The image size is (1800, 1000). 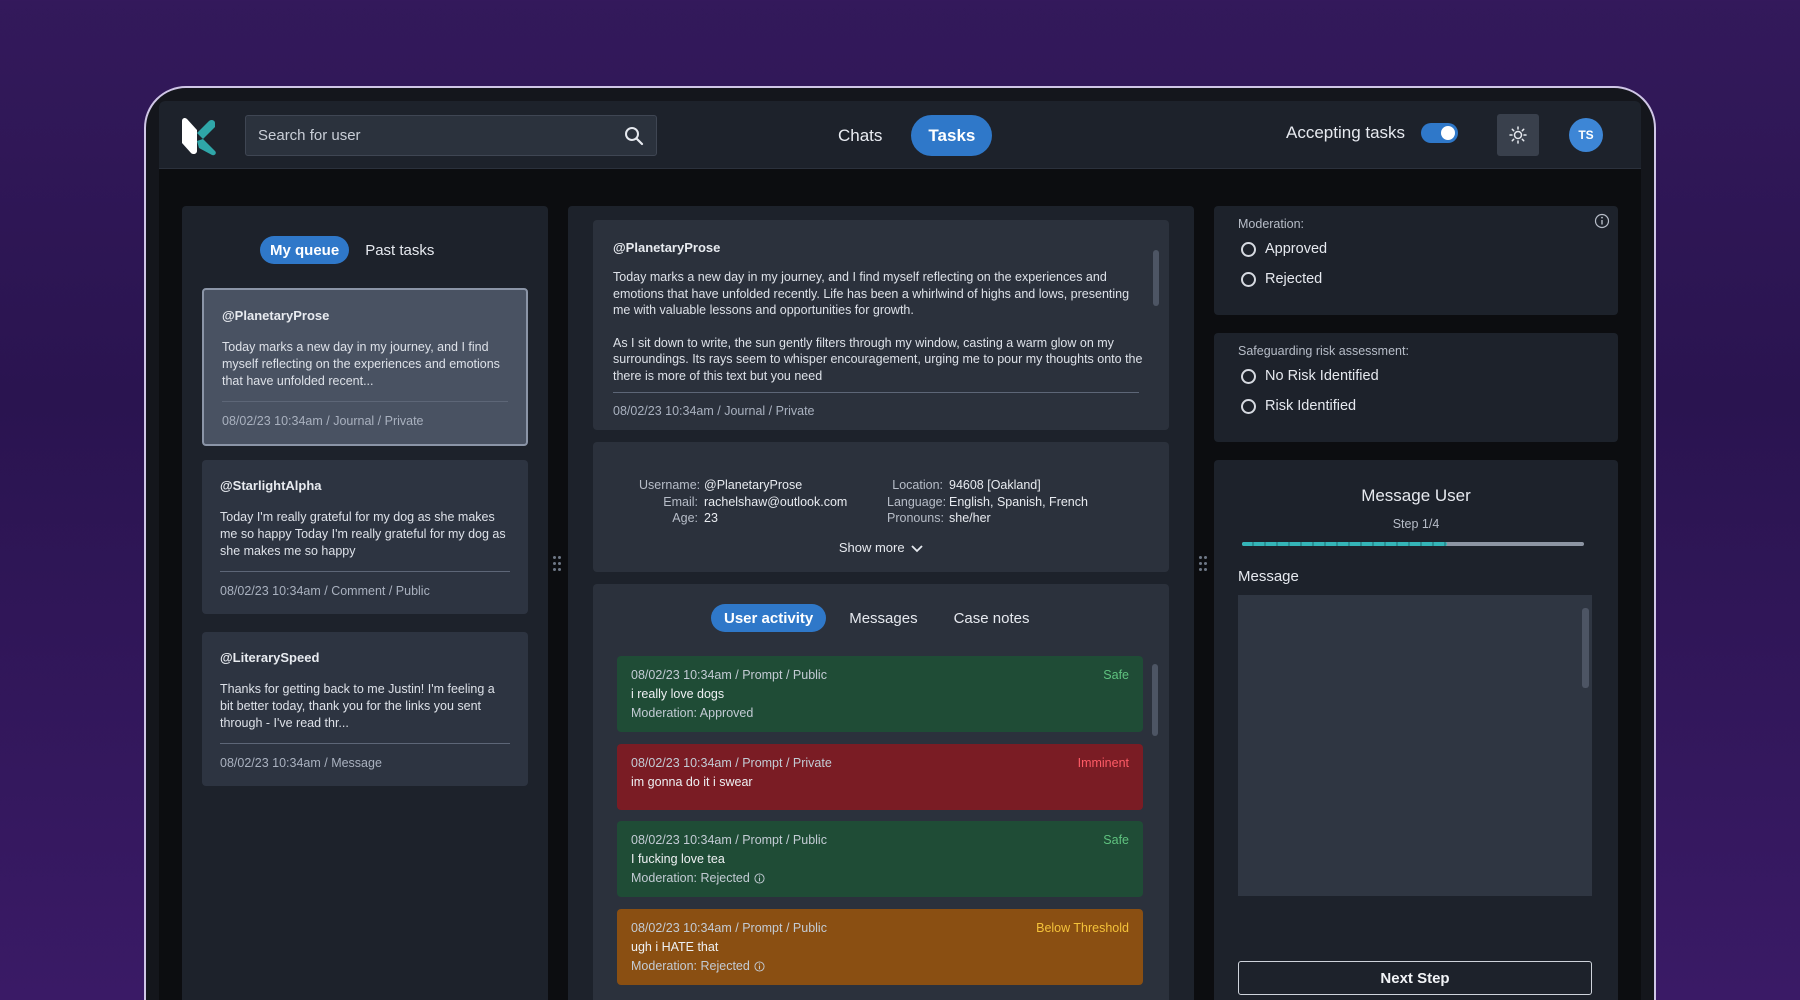 What do you see at coordinates (995, 485) in the screenshot?
I see `location-value: 94608 [Oakland]` at bounding box center [995, 485].